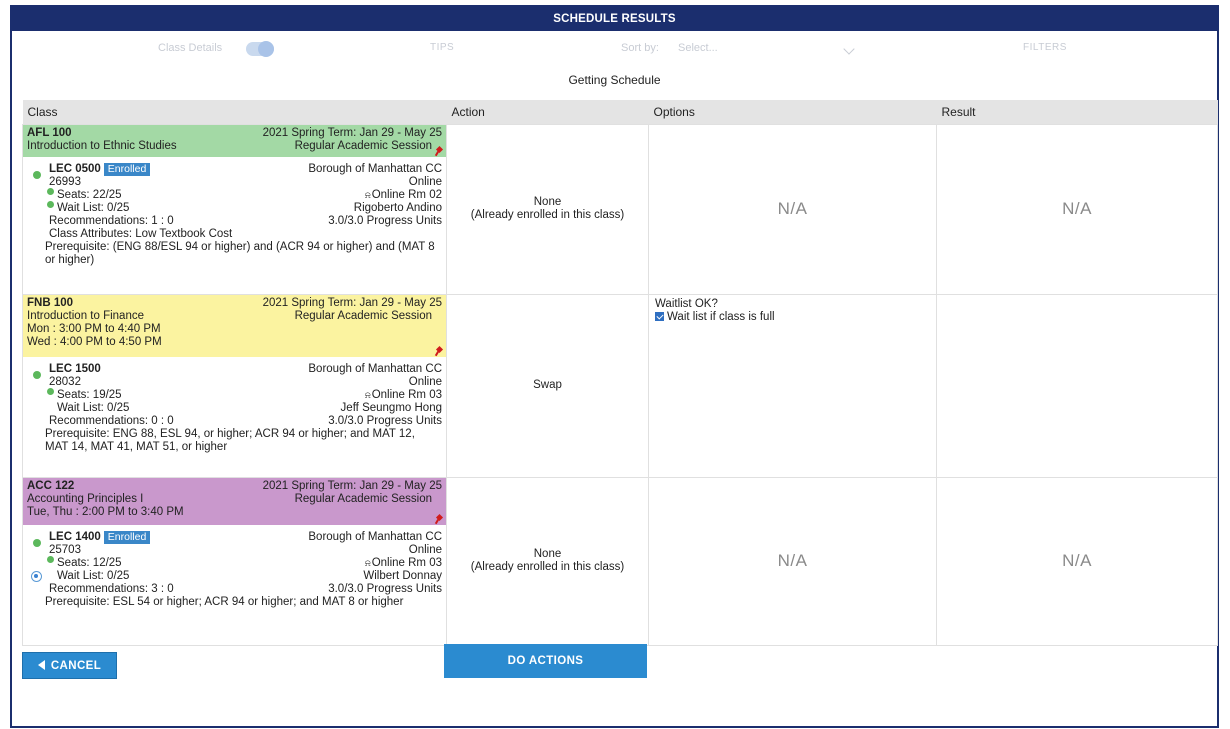  I want to click on sort-by-label: Sort by:, so click(640, 48).